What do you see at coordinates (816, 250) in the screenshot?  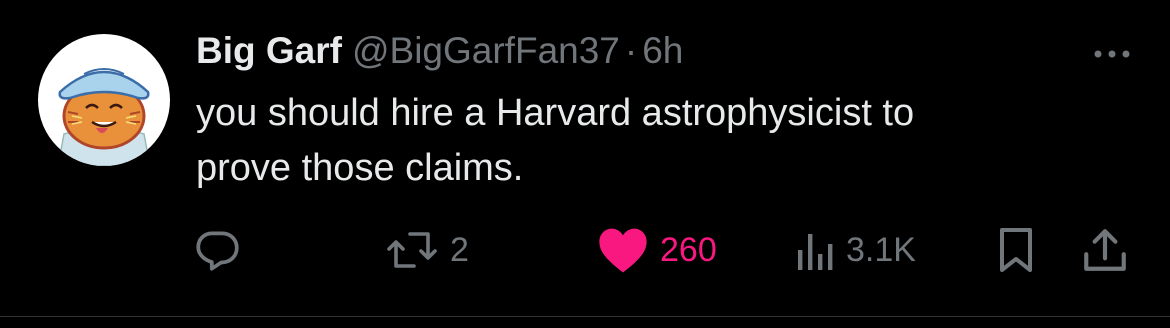 I see `views-bar-chart-icon` at bounding box center [816, 250].